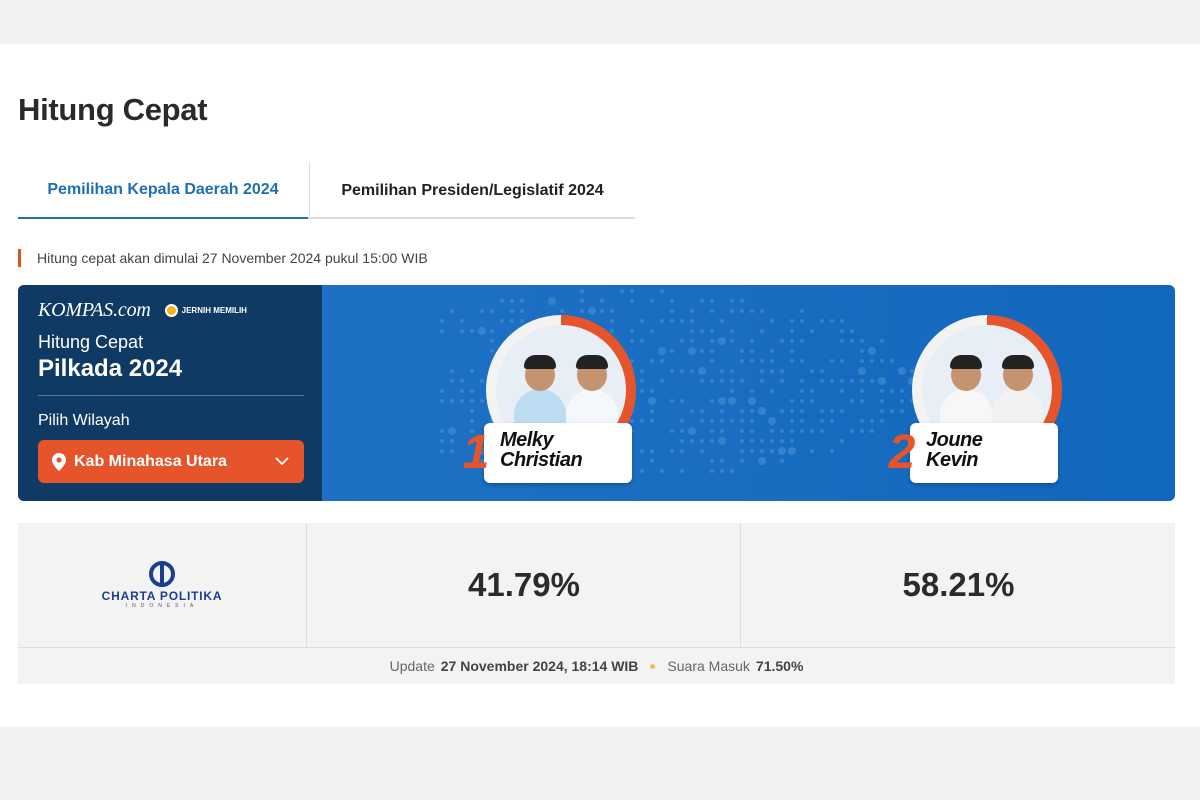  I want to click on candidate-1-percentage: 41.79%, so click(524, 584).